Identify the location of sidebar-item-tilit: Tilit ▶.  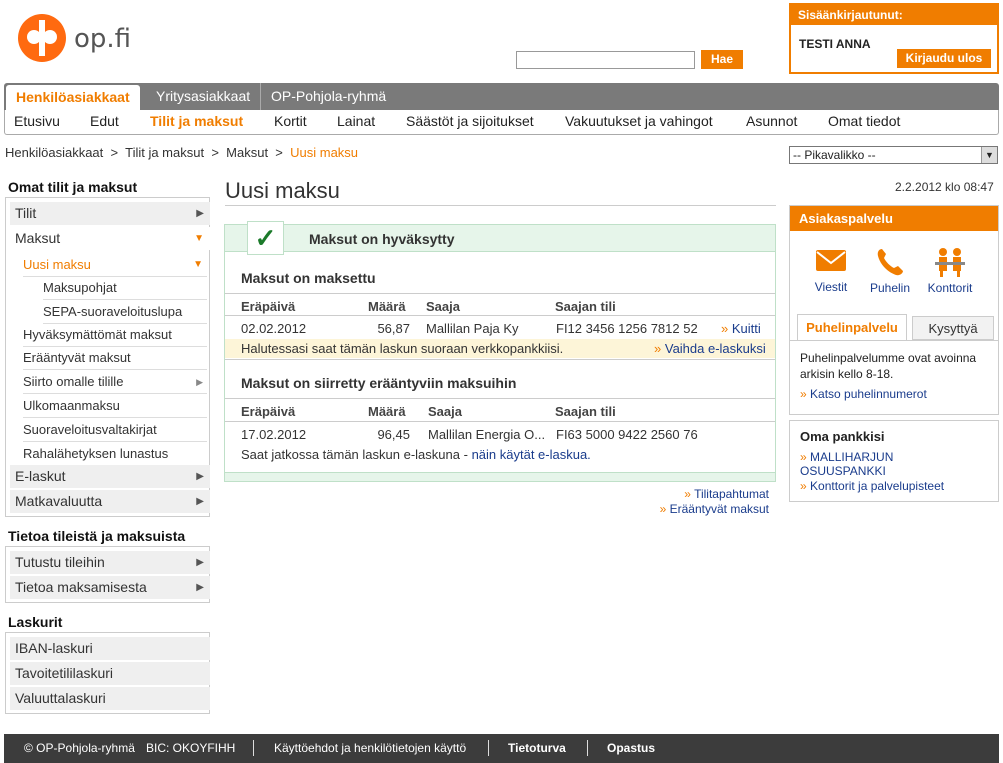
(110, 213).